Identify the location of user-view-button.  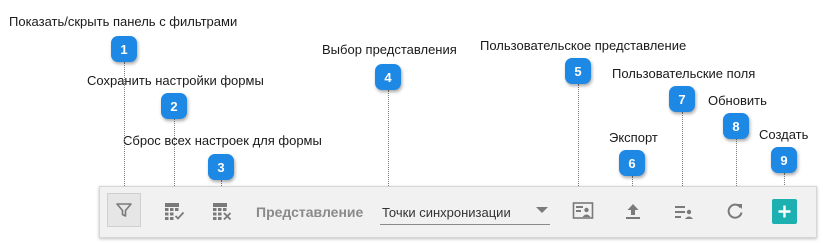
(583, 211).